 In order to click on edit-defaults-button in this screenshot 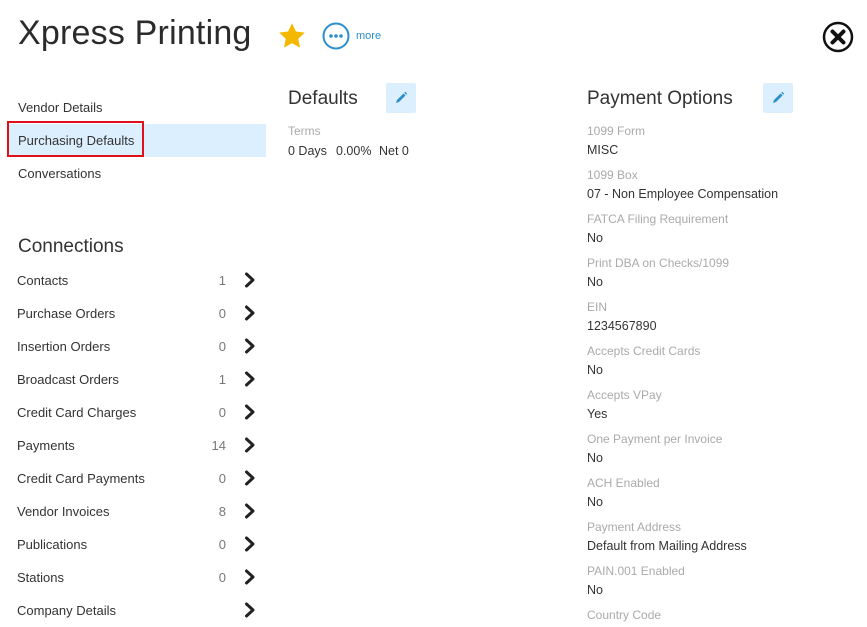, I will do `click(401, 98)`.